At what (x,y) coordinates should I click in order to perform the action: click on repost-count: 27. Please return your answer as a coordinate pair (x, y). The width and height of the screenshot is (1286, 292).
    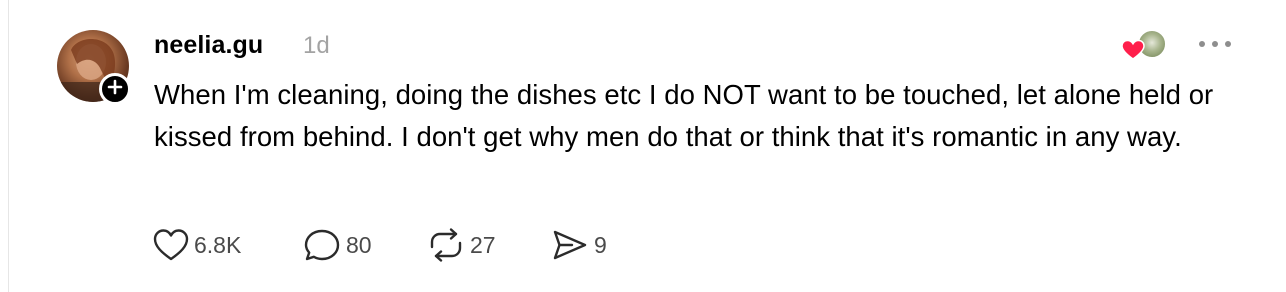
    Looking at the image, I should click on (483, 245).